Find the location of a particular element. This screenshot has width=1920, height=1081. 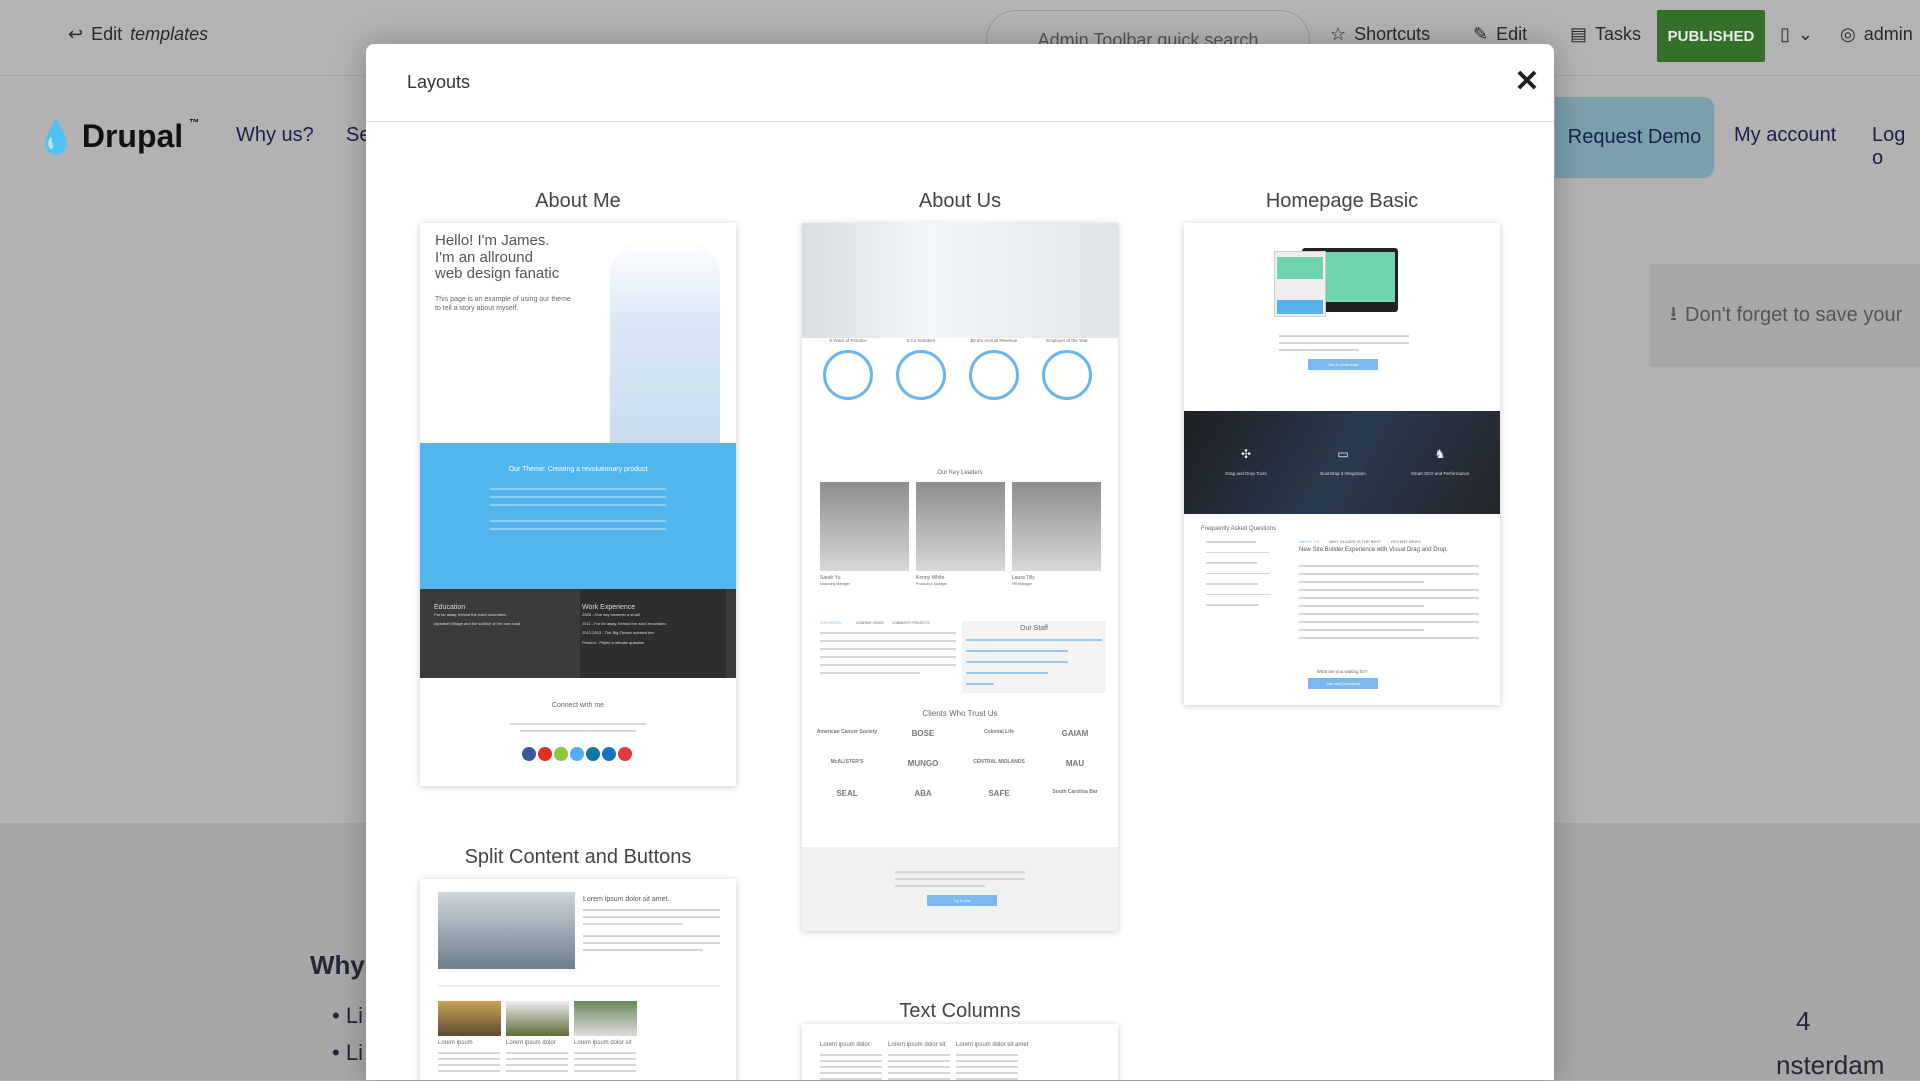

column-heading: Lorem ipsum dolor sit amet is located at coordinates (992, 1045).